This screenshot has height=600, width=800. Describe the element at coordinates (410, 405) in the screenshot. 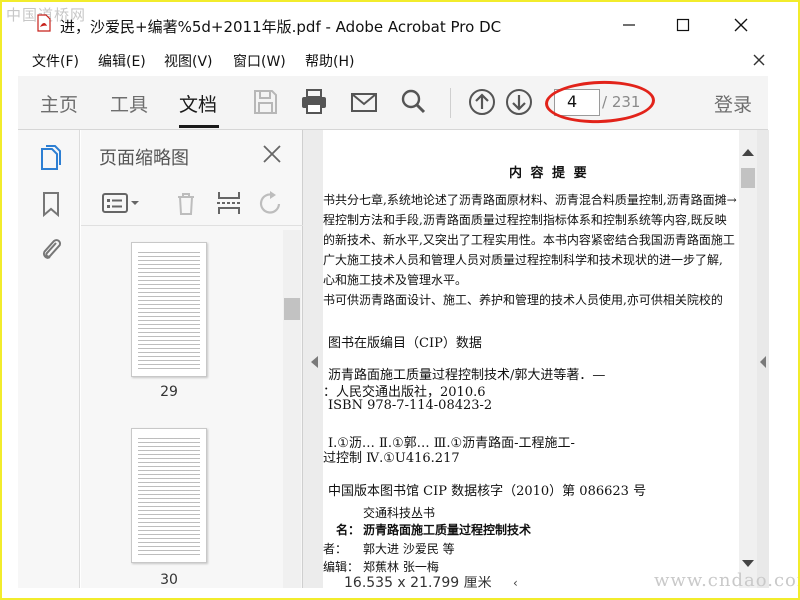

I see `doc-cip-line: ISBN 978-7-114-08423-2` at that location.